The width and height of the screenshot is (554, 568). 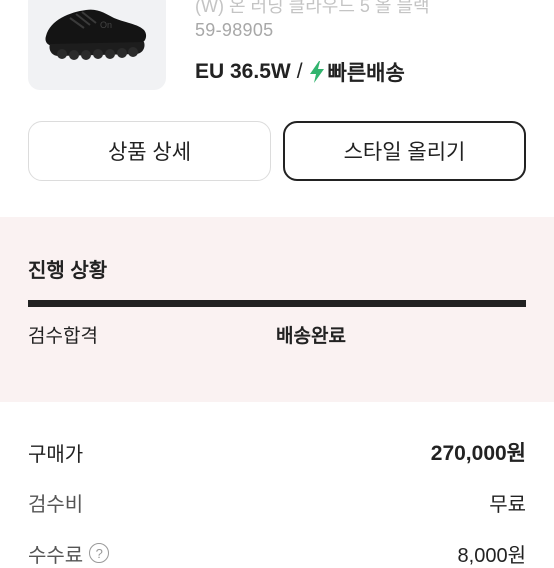 What do you see at coordinates (277, 502) in the screenshot?
I see `inspection-fee-row: 검수비 무료` at bounding box center [277, 502].